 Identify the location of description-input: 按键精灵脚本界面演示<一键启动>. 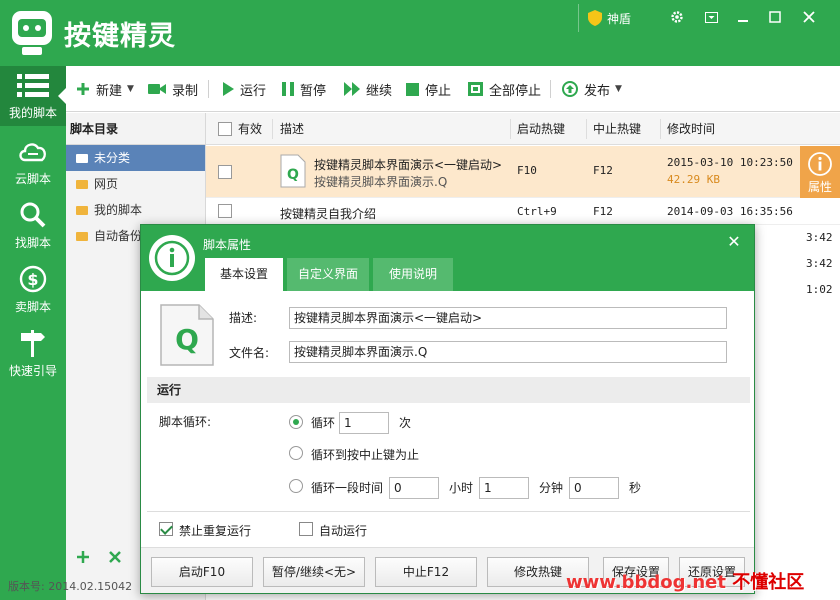
(508, 318).